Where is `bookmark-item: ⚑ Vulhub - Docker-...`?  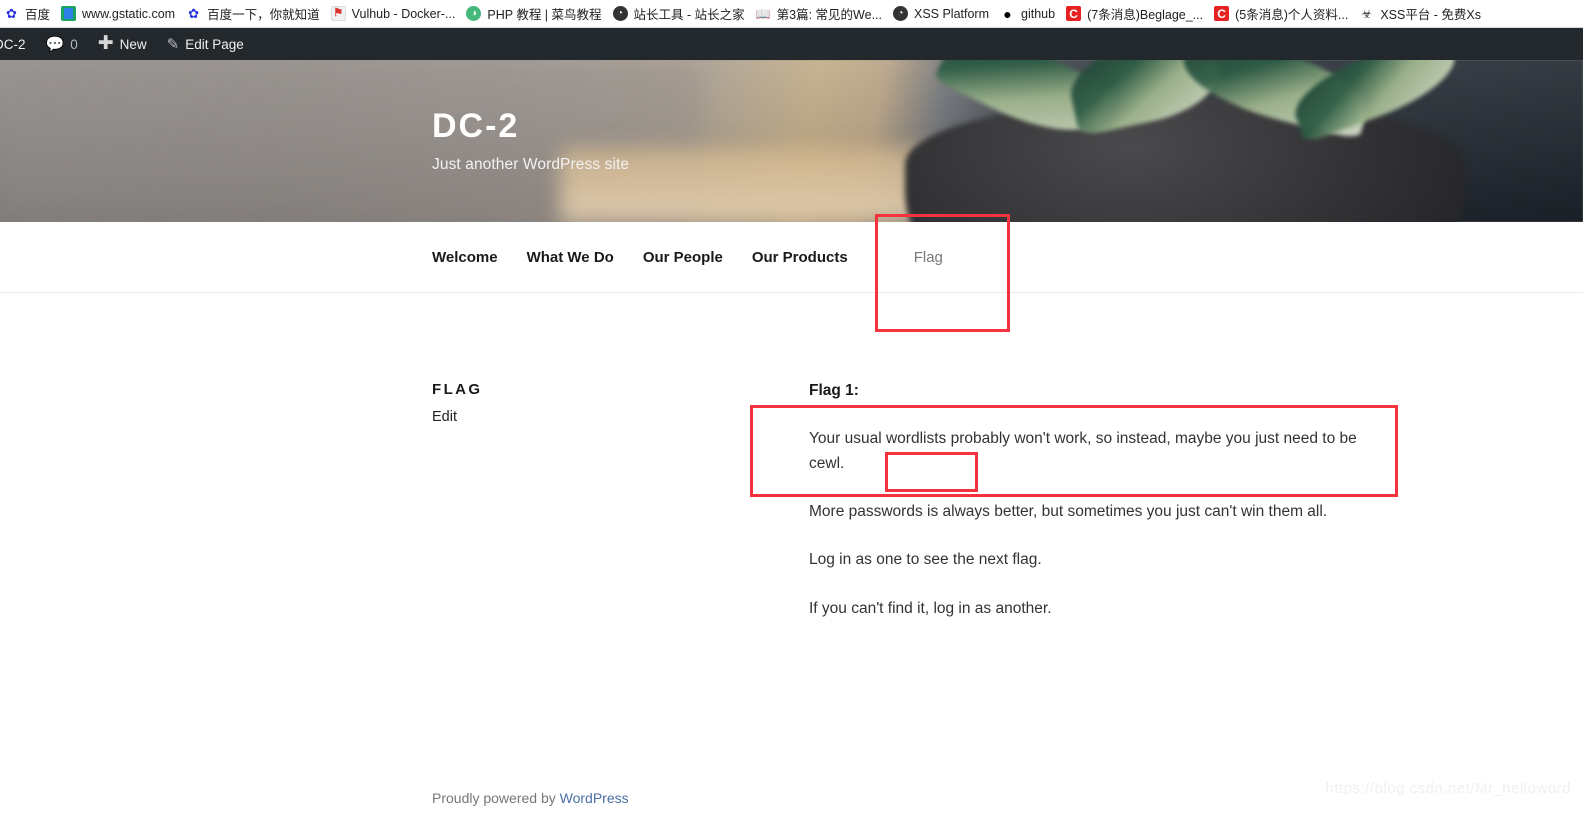
bookmark-item: ⚑ Vulhub - Docker-... is located at coordinates (395, 14).